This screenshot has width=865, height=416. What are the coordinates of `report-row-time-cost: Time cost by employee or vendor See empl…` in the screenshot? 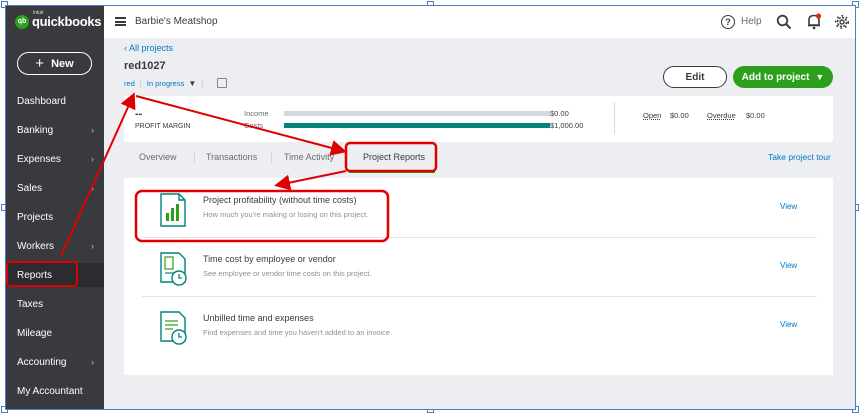 It's located at (479, 268).